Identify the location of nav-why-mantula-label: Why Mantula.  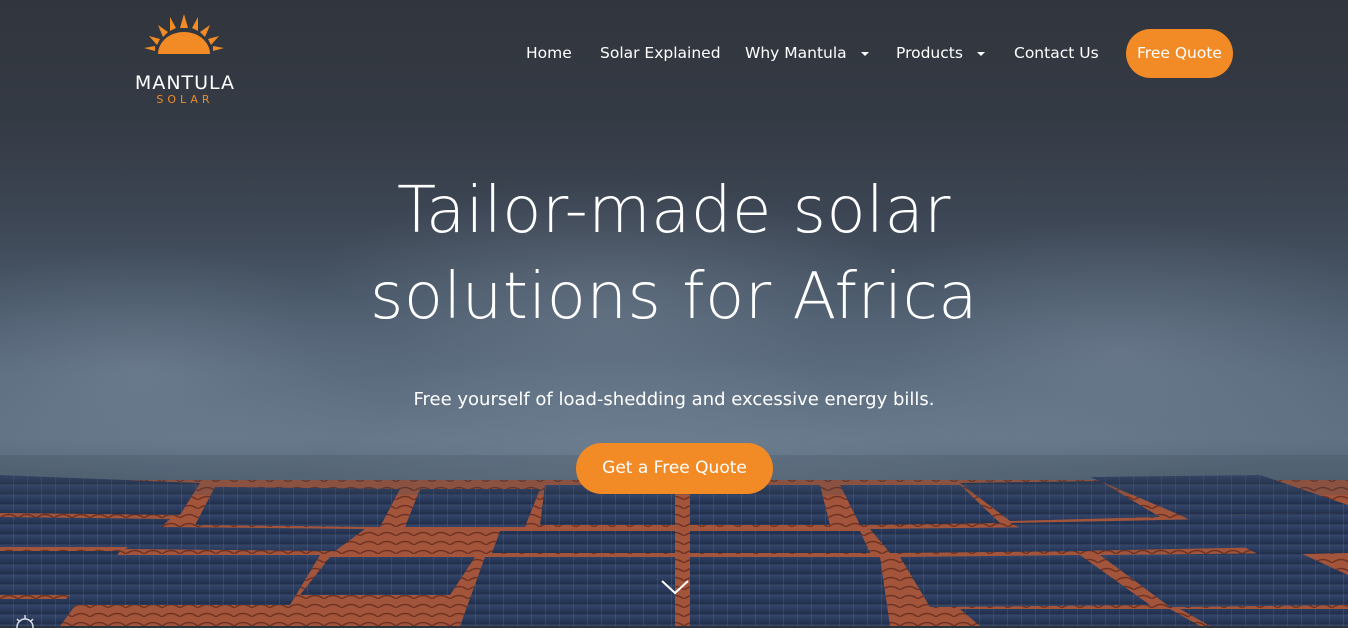
(796, 53).